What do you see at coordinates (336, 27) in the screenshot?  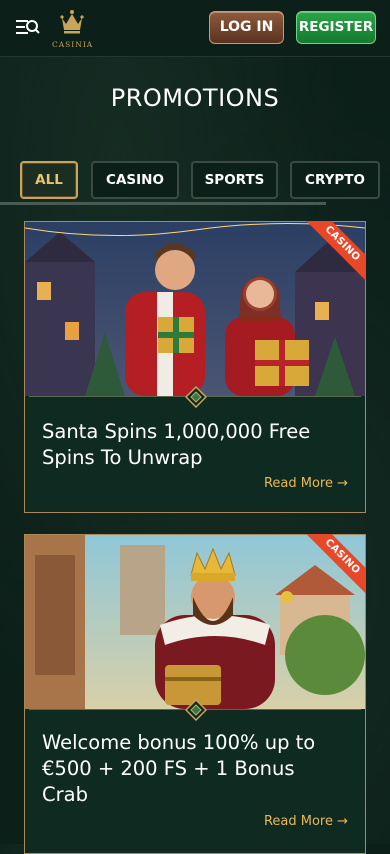 I see `register-button: REGISTER` at bounding box center [336, 27].